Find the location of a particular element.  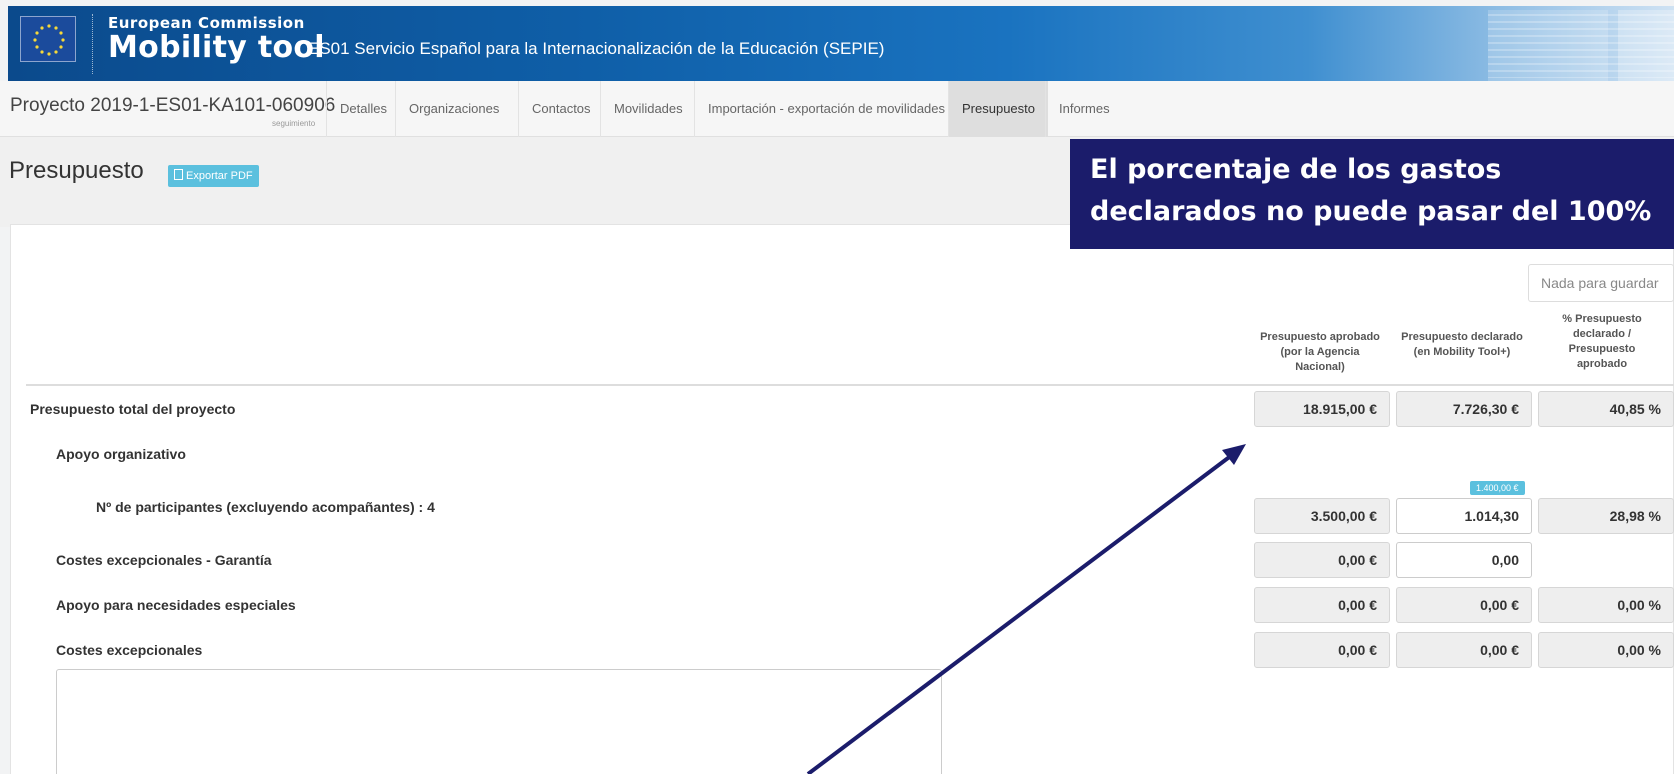

arrow-shaft is located at coordinates (1022, 612).